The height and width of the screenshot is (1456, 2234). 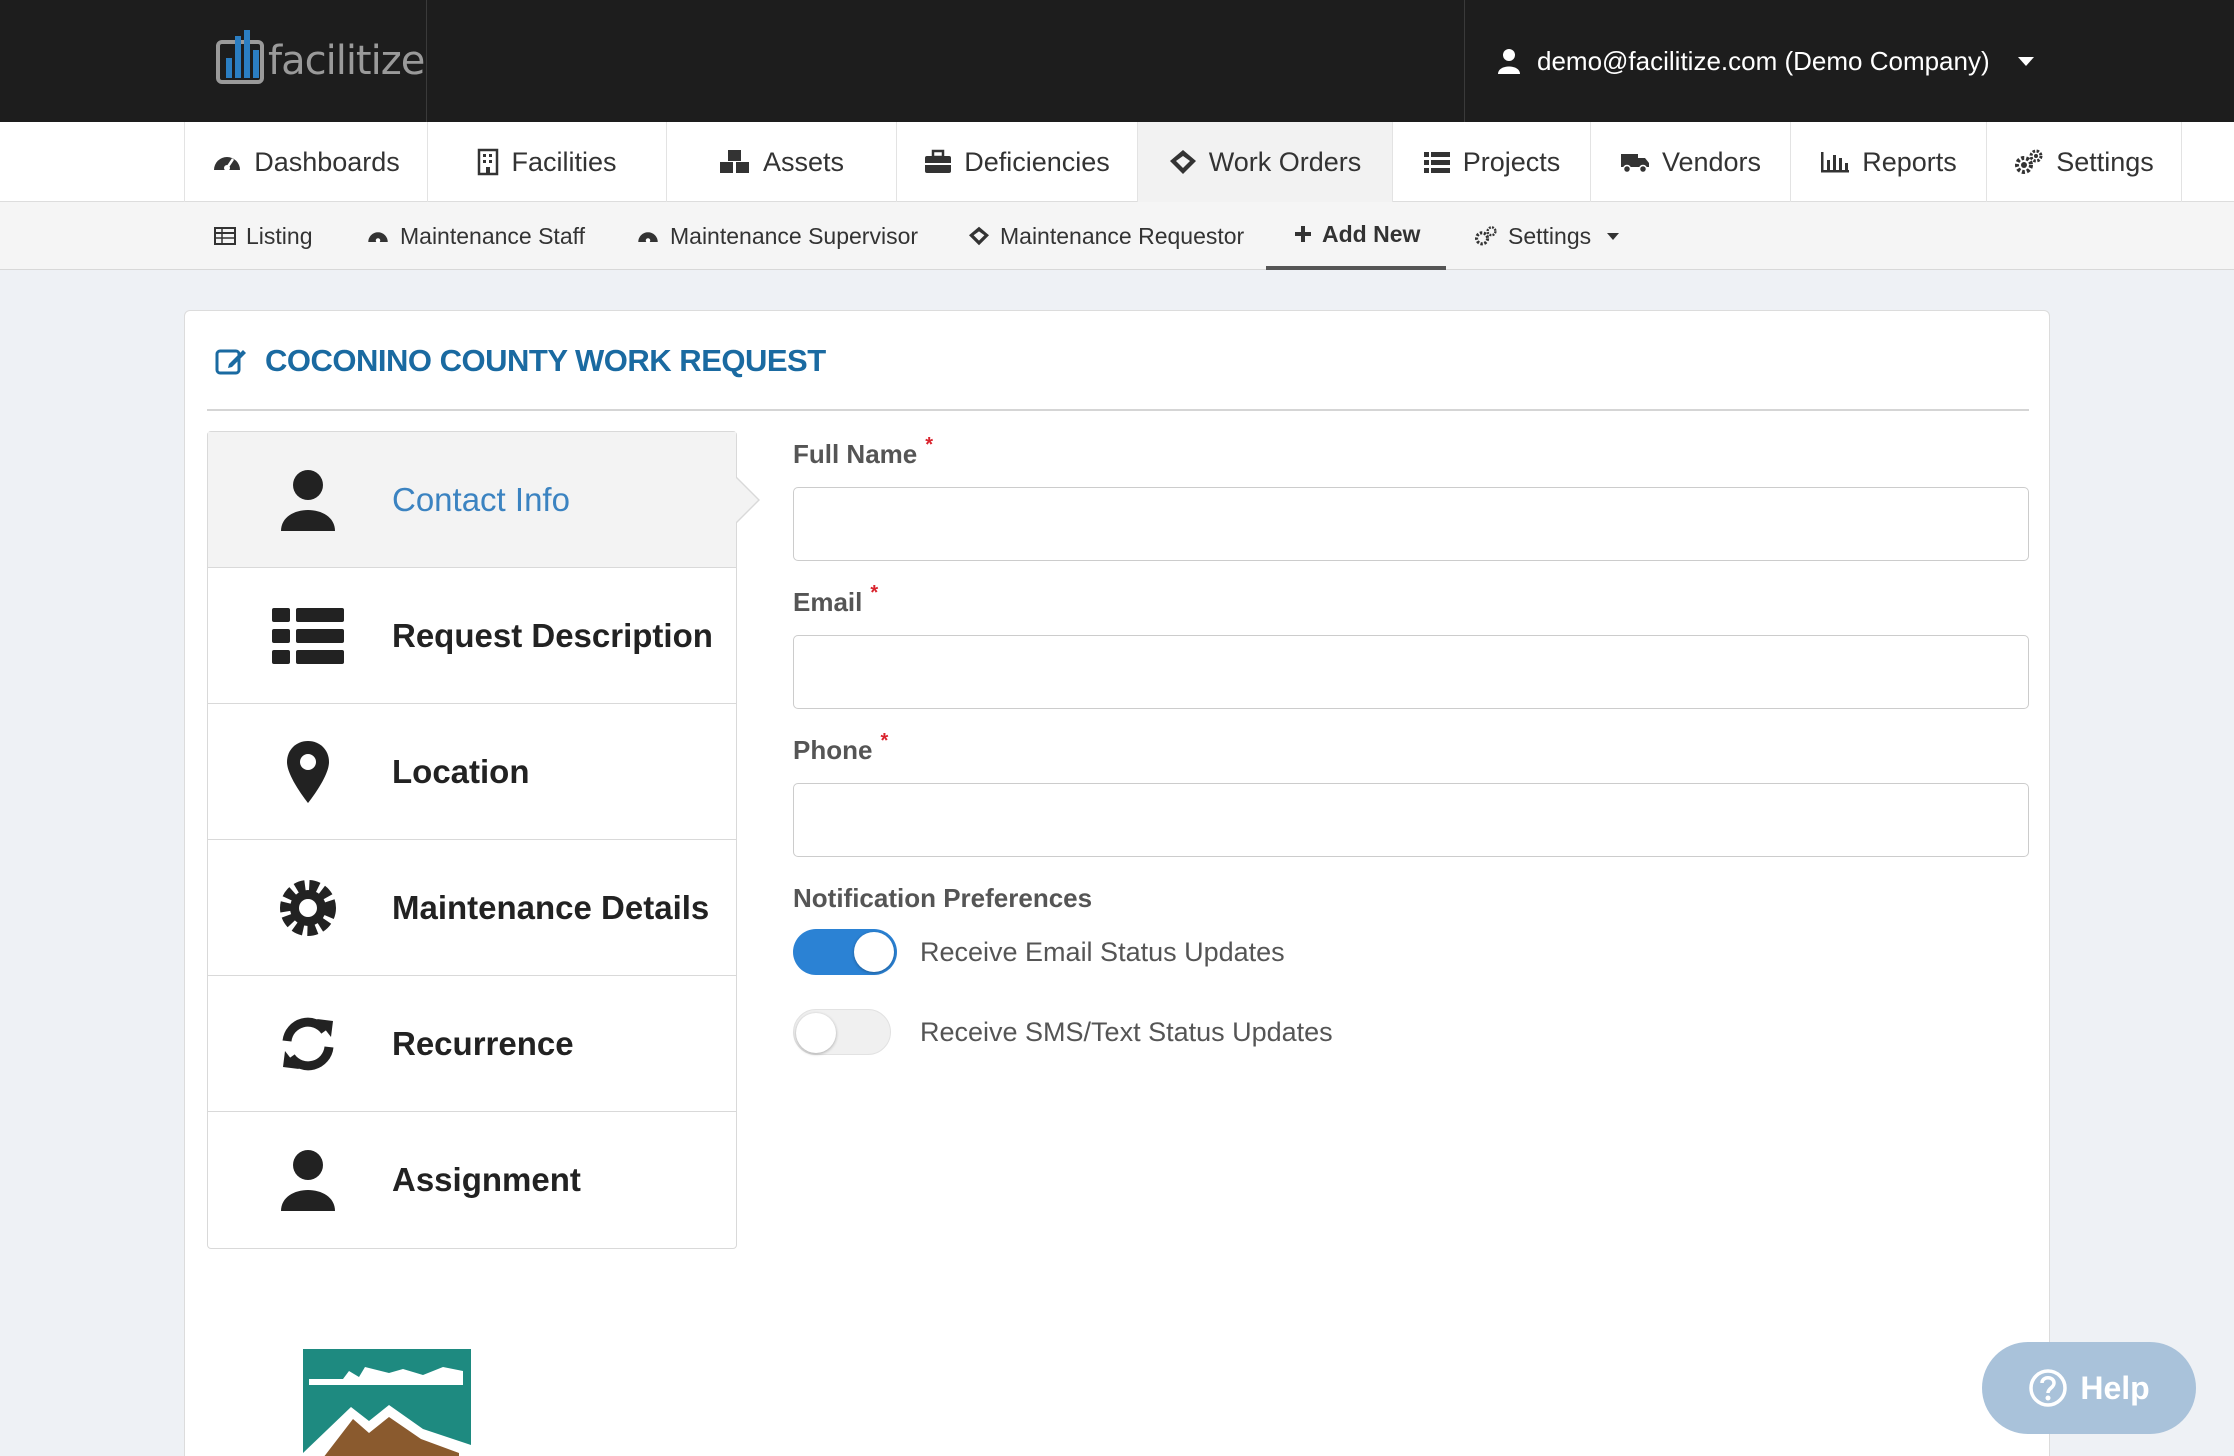 I want to click on subnav-maintenance-requestor: Maintenance Requestor, so click(x=1106, y=236).